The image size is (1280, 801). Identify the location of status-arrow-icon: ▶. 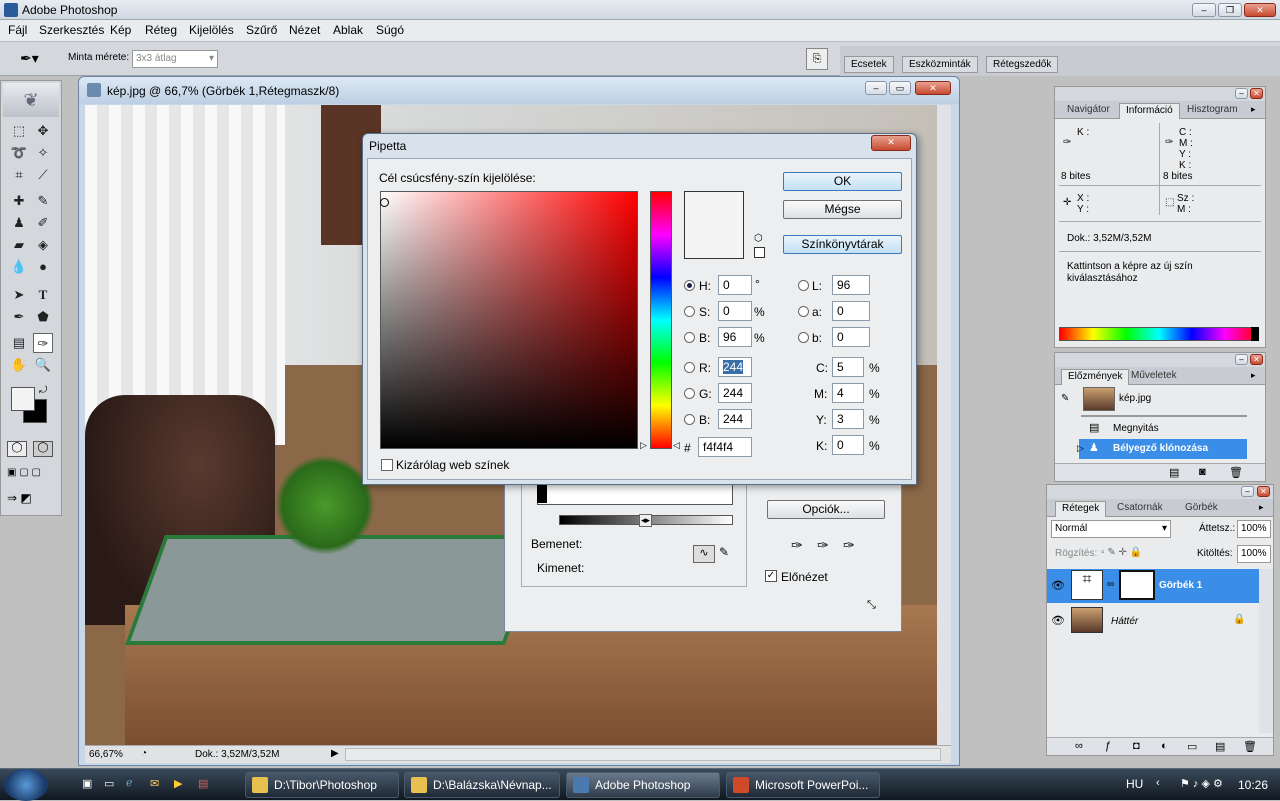
(335, 753).